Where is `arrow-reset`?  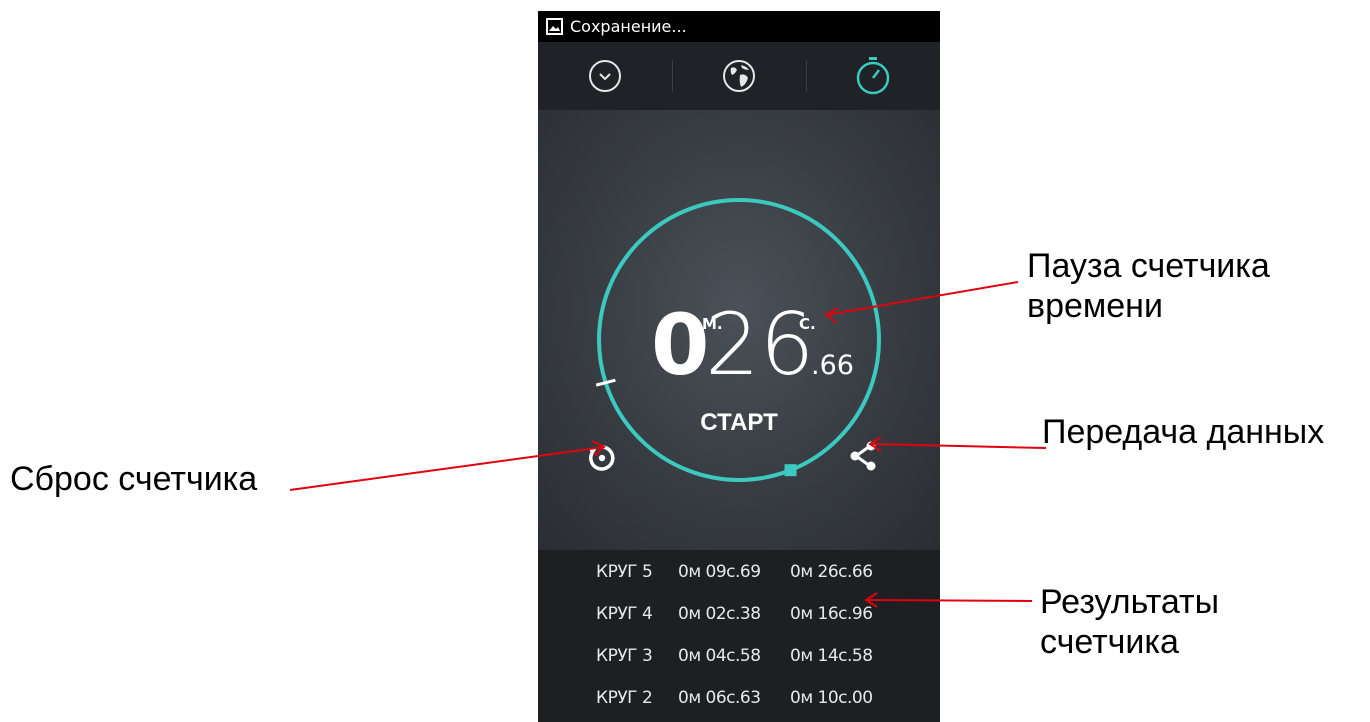 arrow-reset is located at coordinates (447, 468).